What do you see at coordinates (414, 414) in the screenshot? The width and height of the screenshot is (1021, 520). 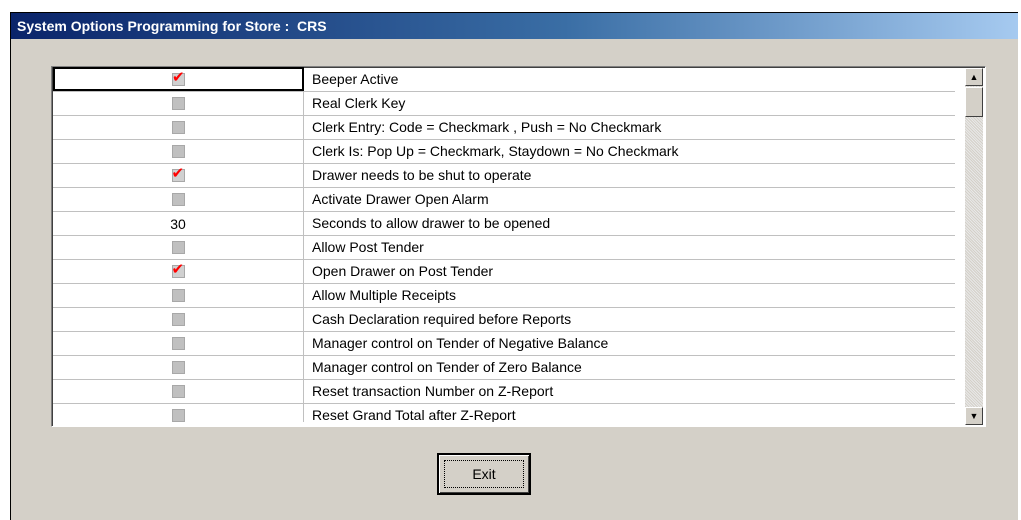 I see `option-label: Reset Grand Total after Z-Report` at bounding box center [414, 414].